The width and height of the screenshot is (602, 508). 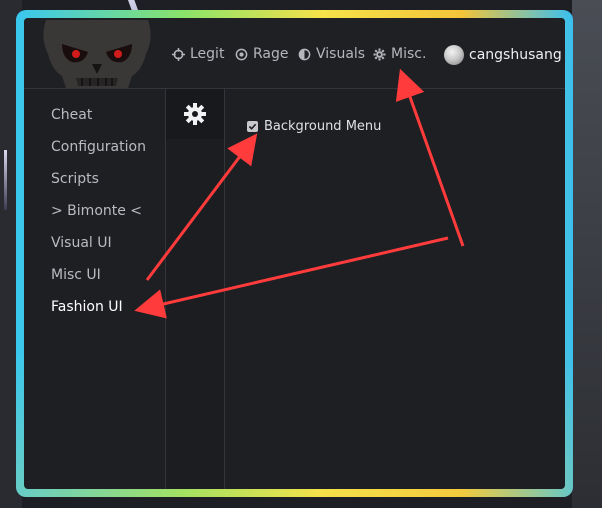 I want to click on background-menu-option: Background Menu, so click(x=314, y=126).